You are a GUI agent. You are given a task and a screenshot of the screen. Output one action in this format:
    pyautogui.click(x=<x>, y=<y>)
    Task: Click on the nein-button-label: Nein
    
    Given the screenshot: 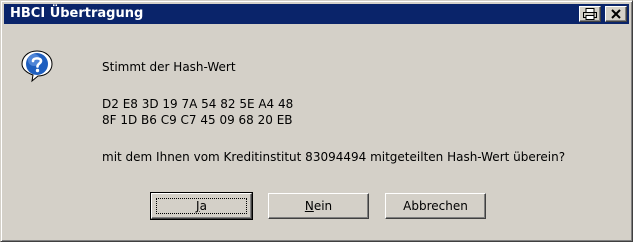 What is the action you would take?
    pyautogui.click(x=318, y=206)
    